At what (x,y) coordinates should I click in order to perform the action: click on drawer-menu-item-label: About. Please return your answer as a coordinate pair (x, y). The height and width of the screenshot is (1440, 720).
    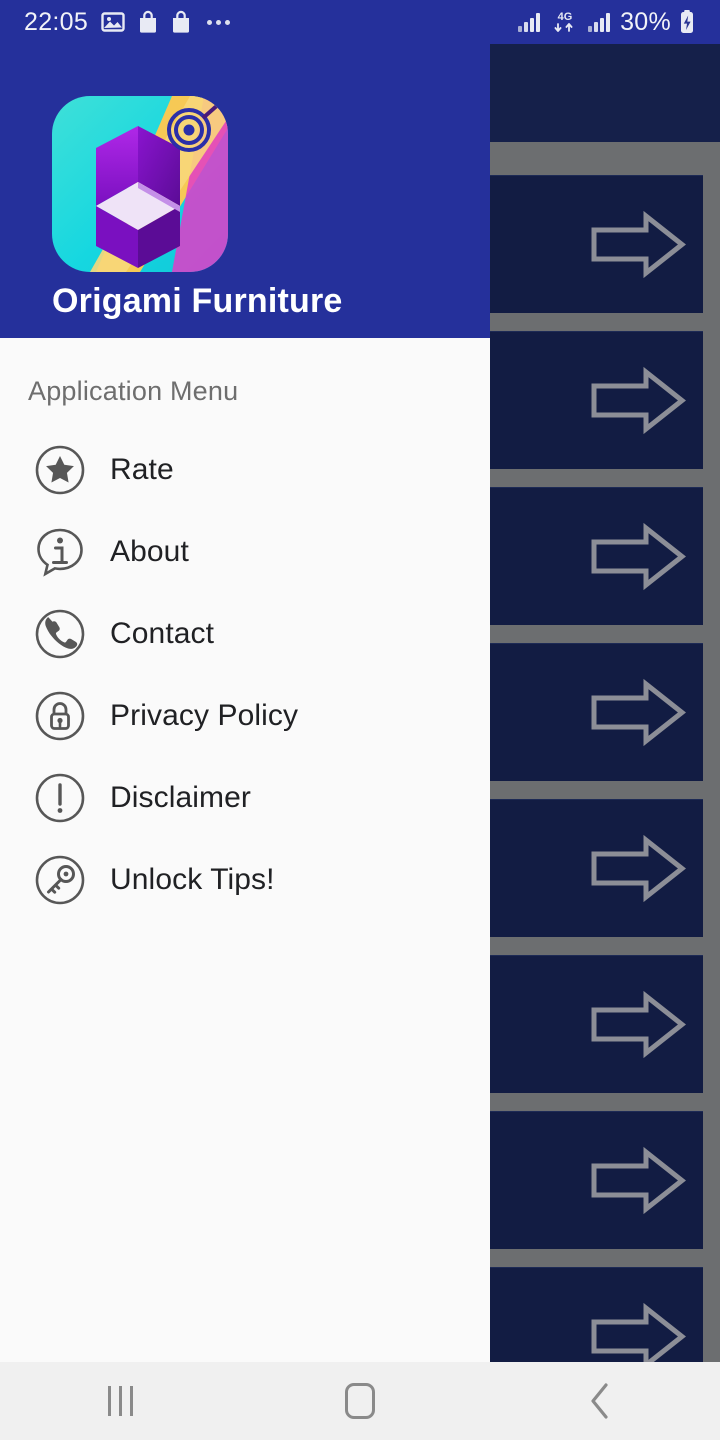
    Looking at the image, I should click on (149, 551).